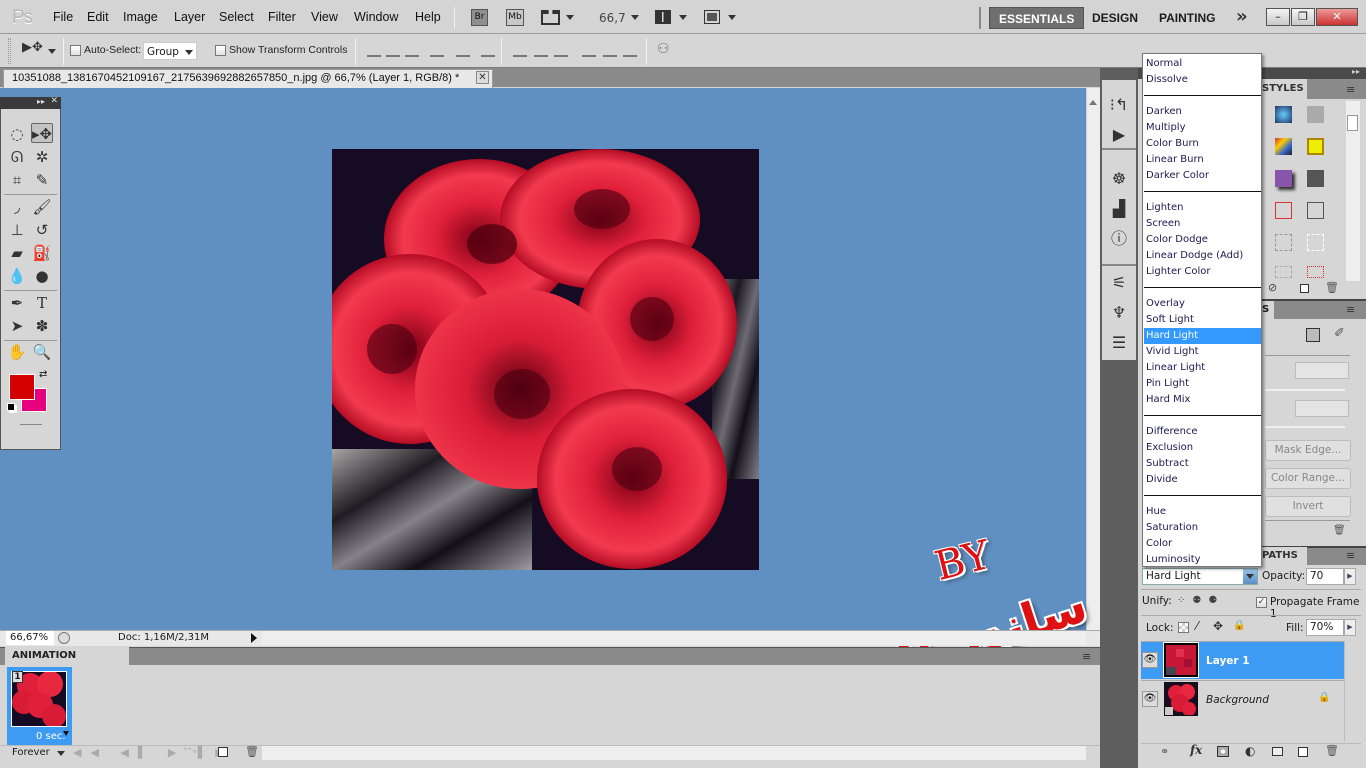 The image size is (1366, 768). I want to click on clone-source-icon: ☰, so click(1119, 343).